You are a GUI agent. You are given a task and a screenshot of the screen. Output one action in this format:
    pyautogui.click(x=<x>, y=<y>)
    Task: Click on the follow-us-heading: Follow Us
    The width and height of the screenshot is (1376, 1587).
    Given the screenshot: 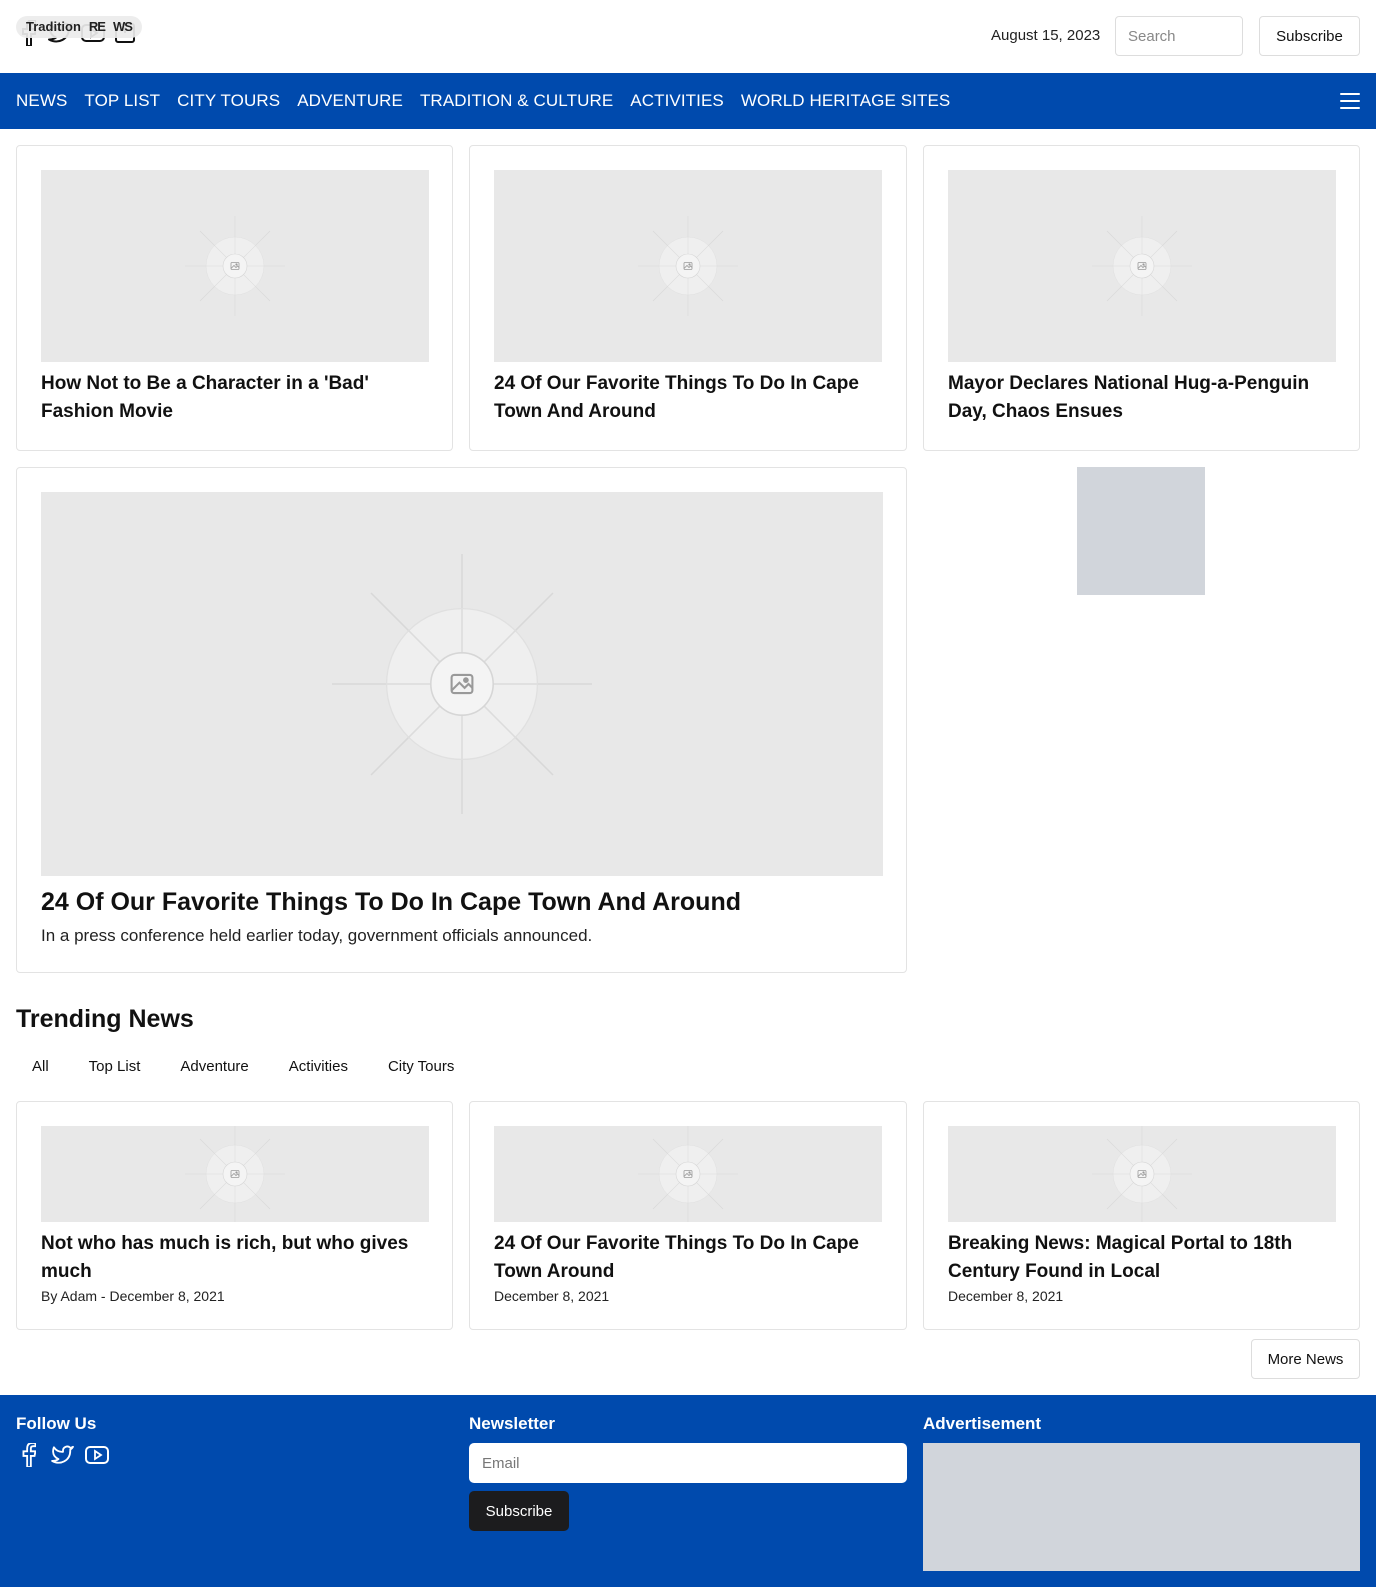 What is the action you would take?
    pyautogui.click(x=56, y=1423)
    